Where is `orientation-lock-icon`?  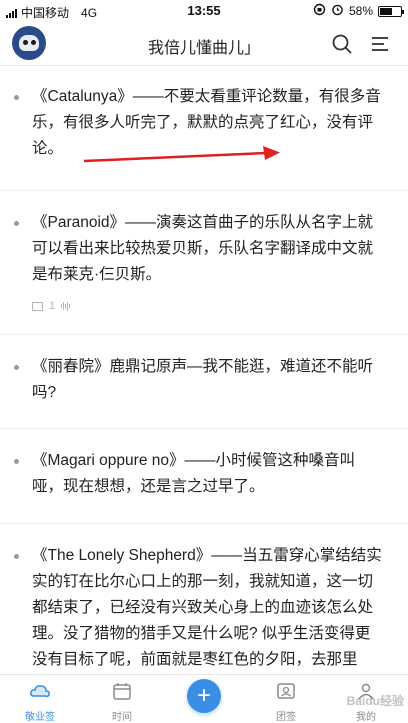
orientation-lock-icon is located at coordinates (319, 11).